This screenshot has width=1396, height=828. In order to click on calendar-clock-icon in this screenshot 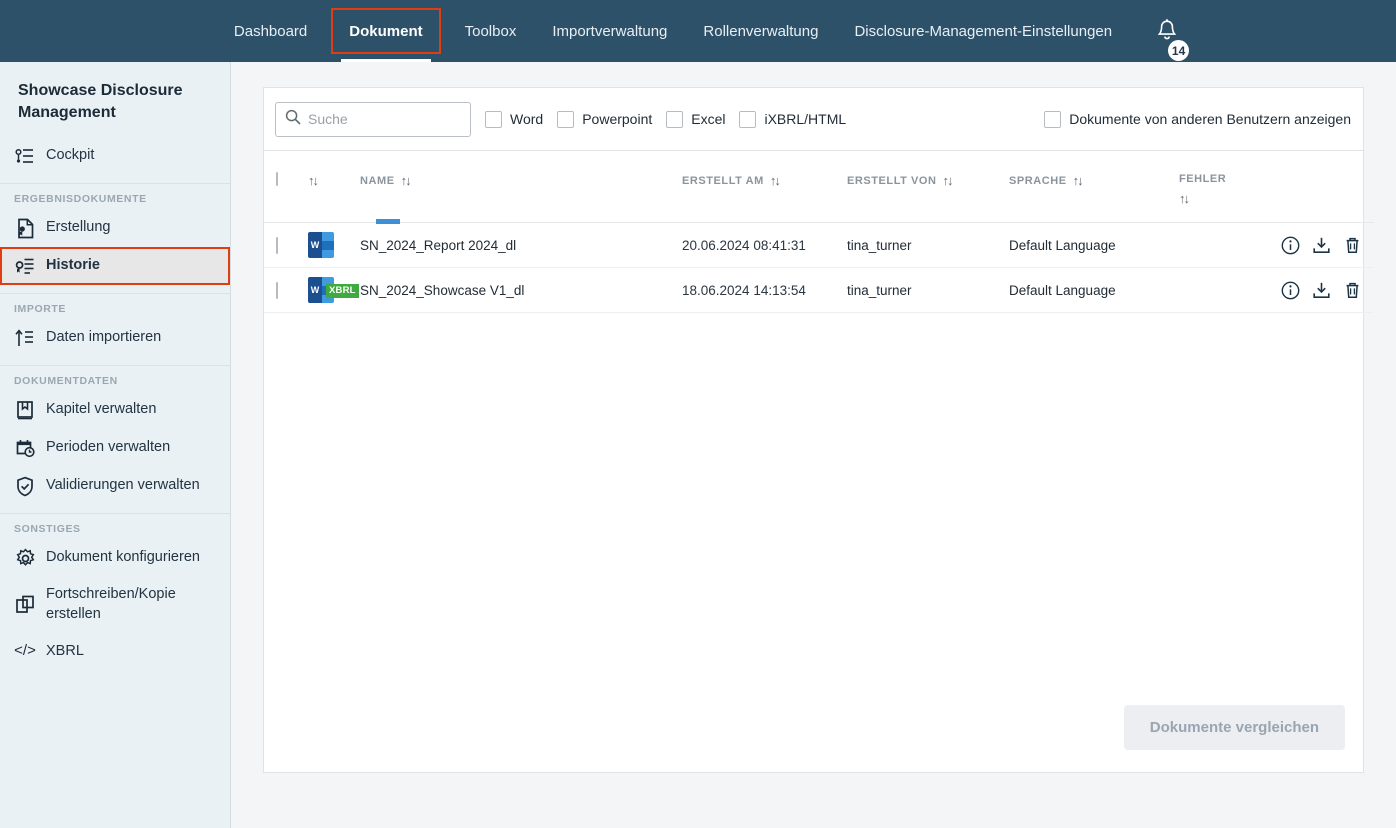, I will do `click(25, 448)`.